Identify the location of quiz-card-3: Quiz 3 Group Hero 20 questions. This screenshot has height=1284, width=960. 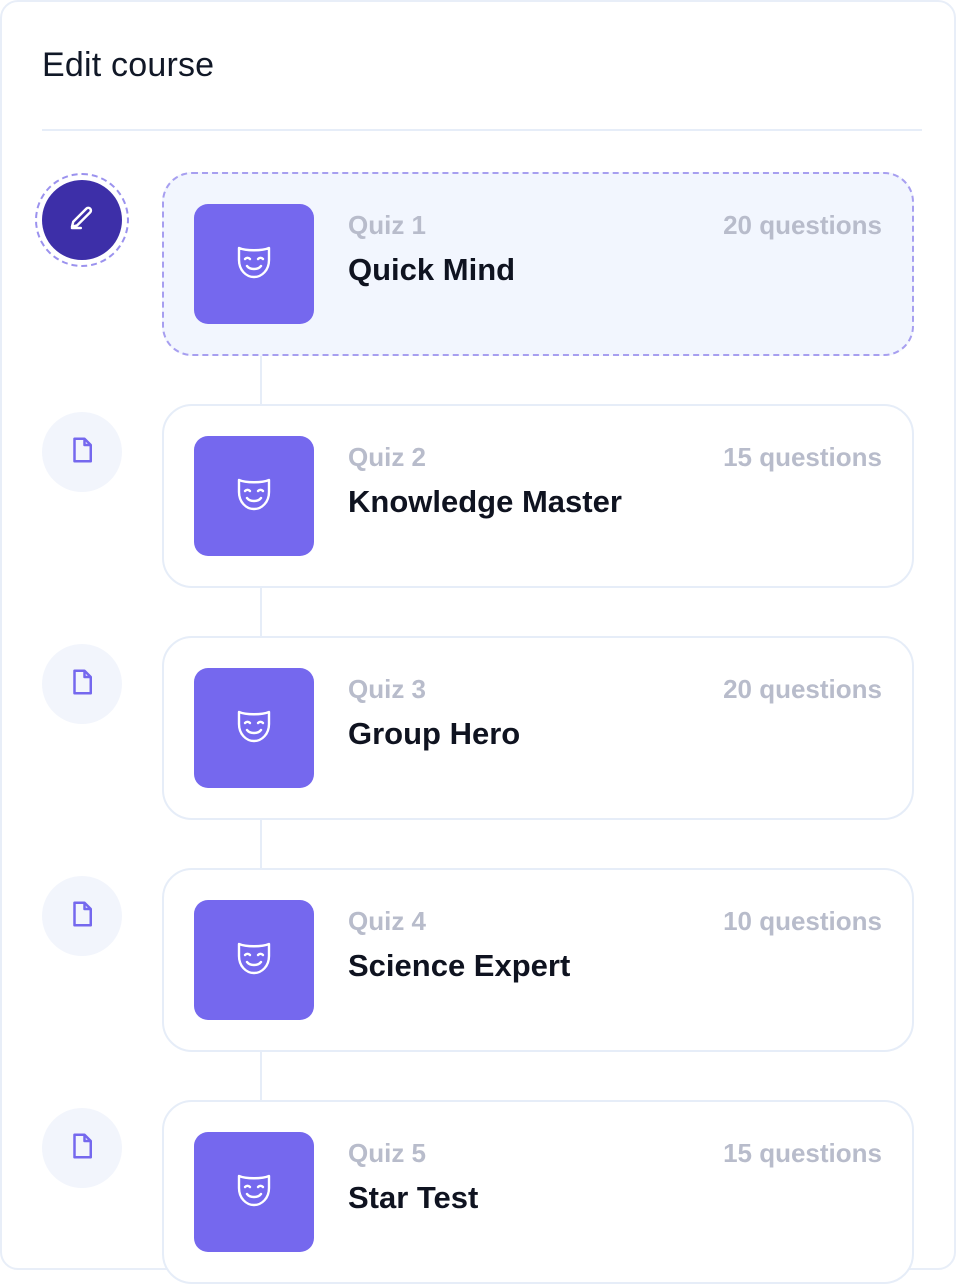
(538, 728).